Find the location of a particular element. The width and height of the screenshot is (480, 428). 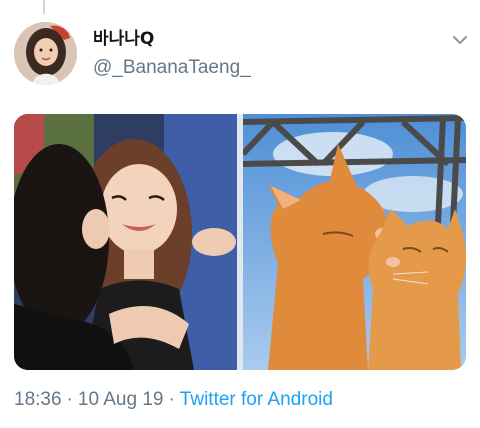

tweet-source-link: Twitter for Android is located at coordinates (256, 399).